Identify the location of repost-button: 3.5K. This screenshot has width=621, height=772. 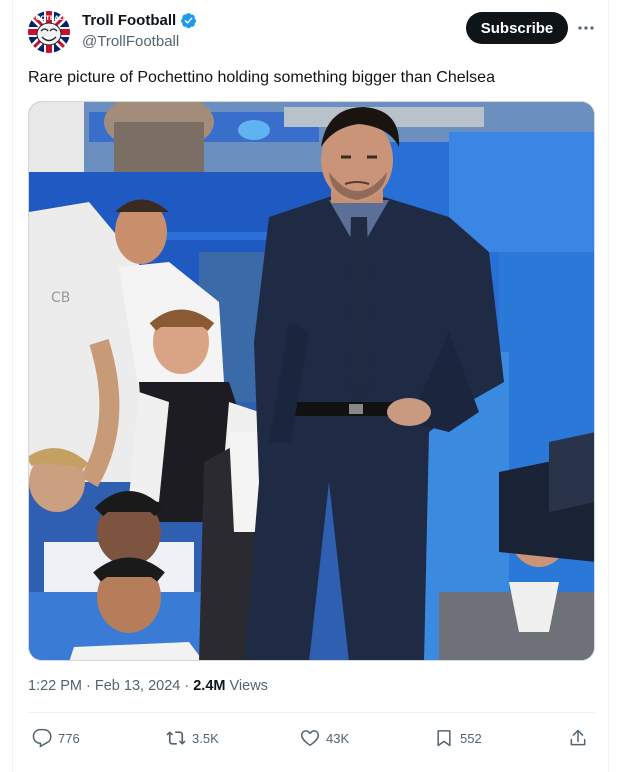
(192, 738).